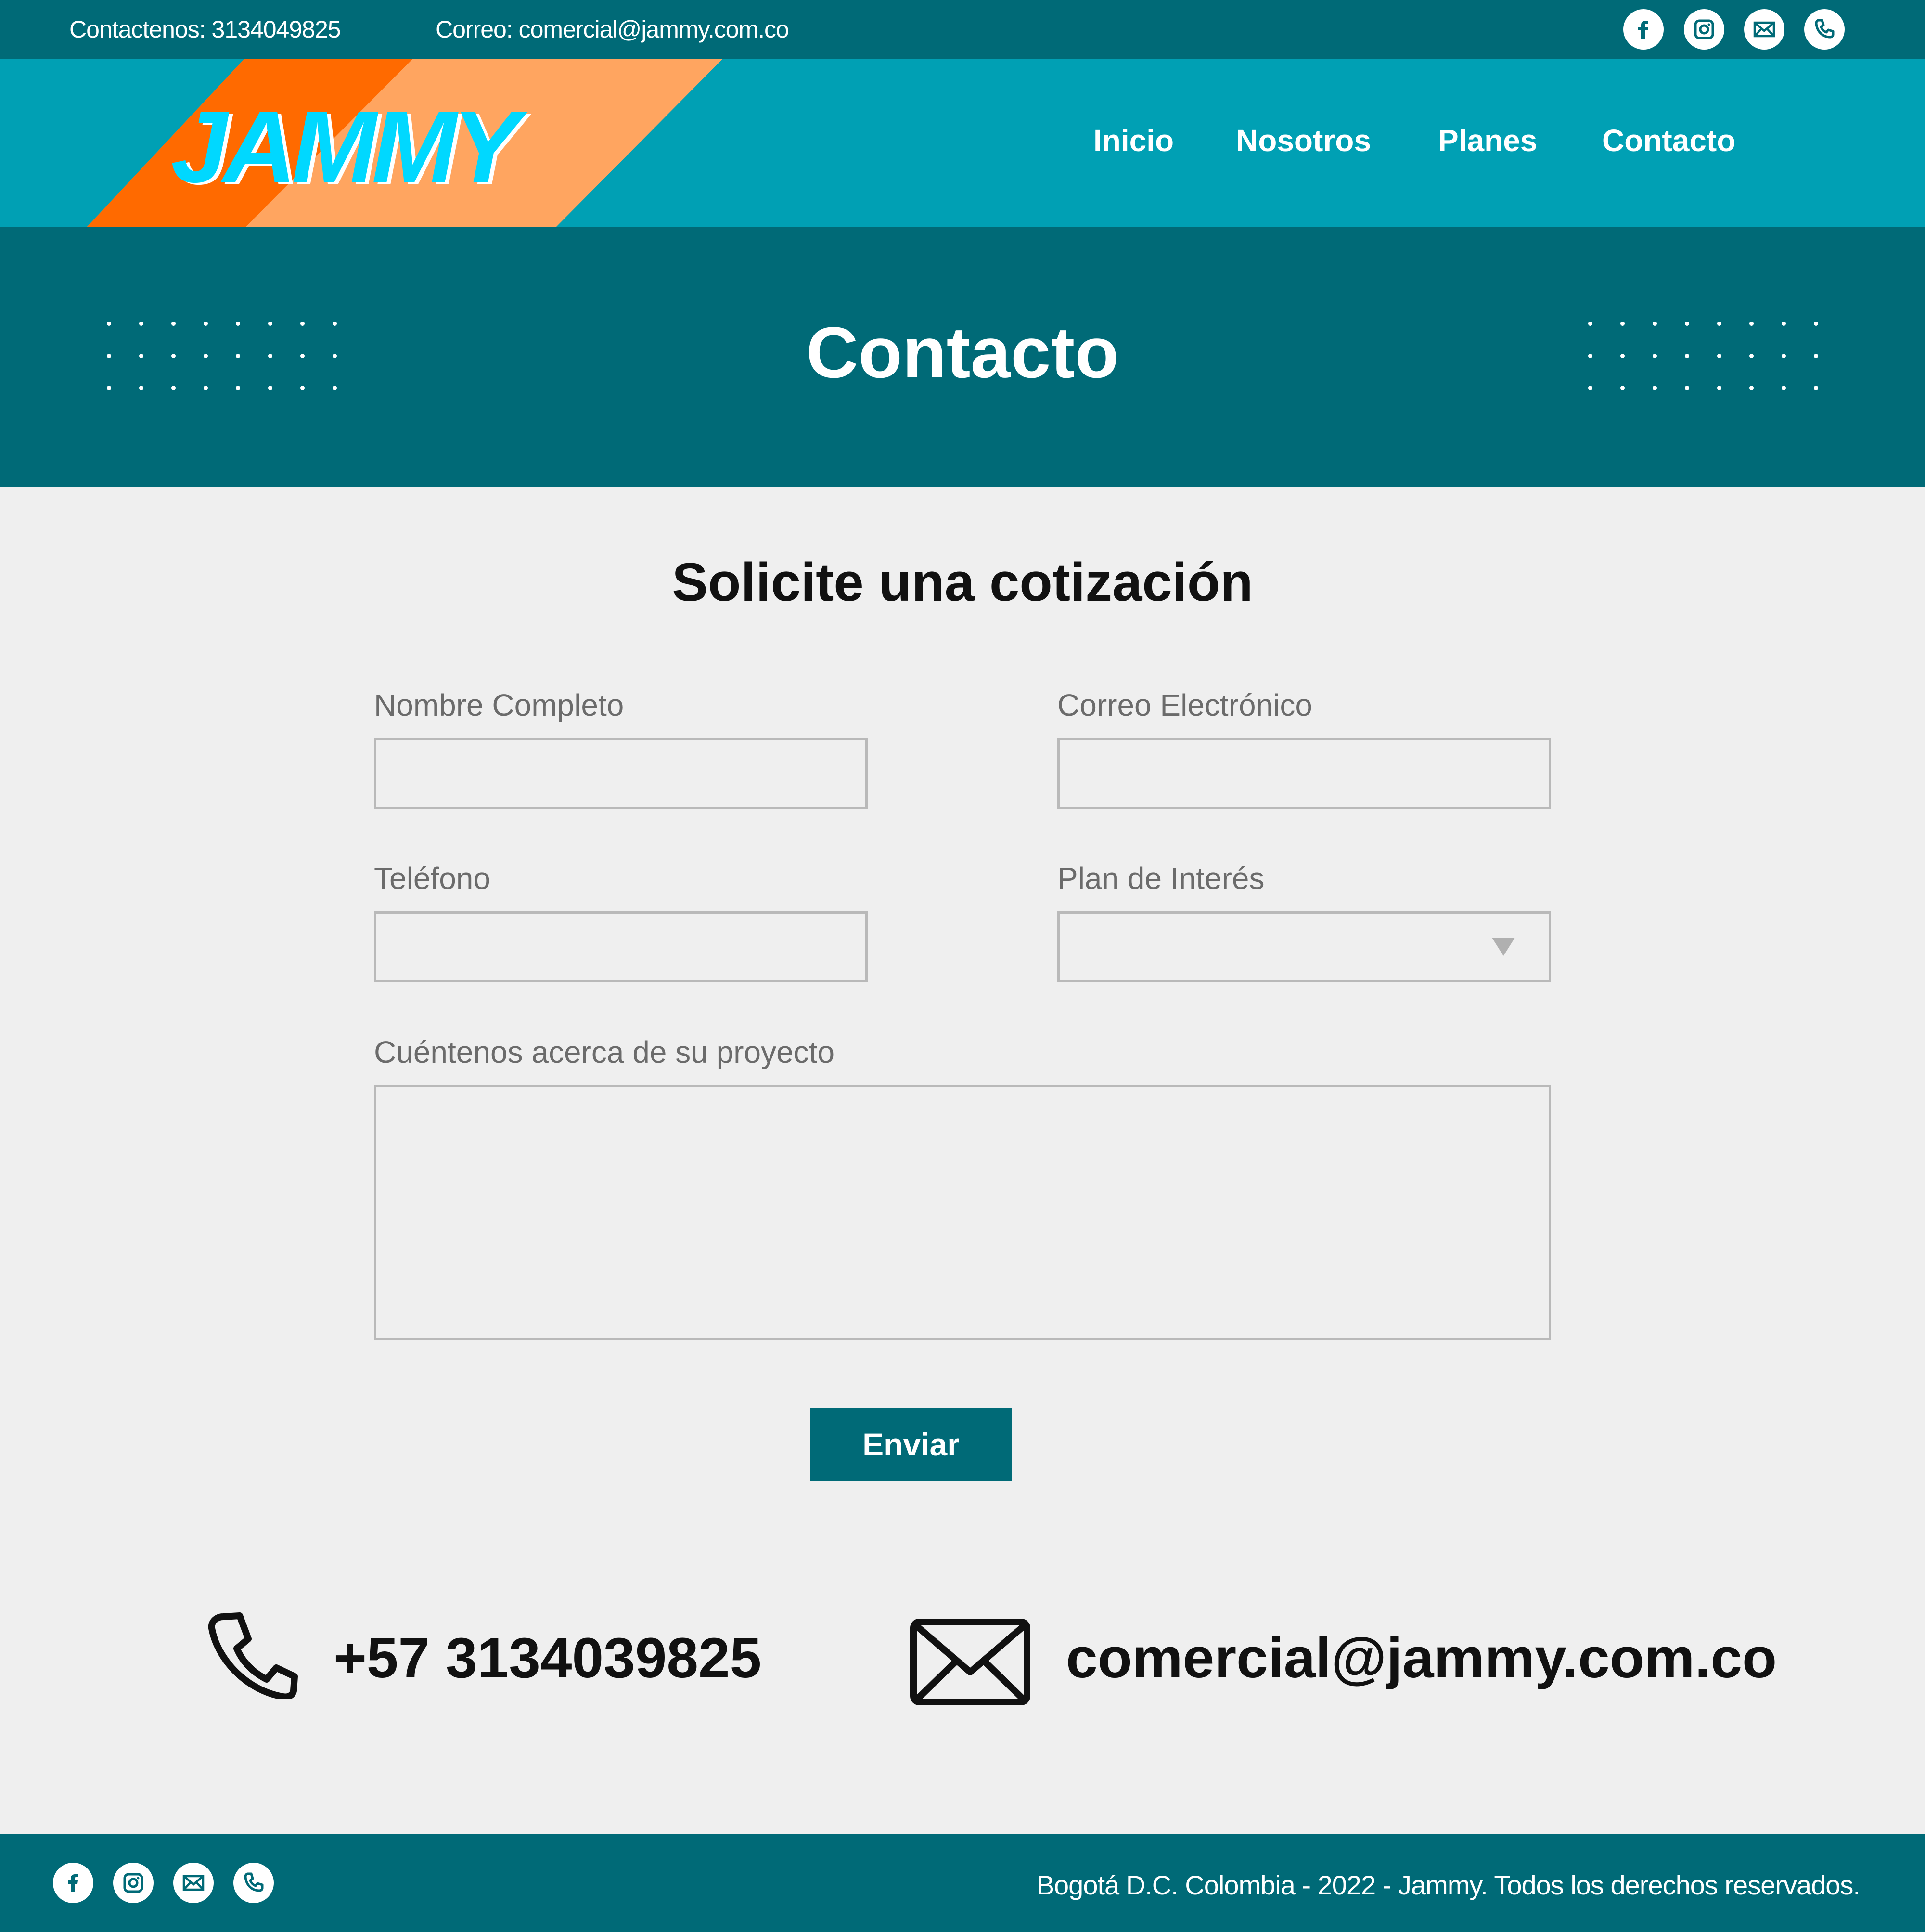  Describe the element at coordinates (962, 1213) in the screenshot. I see `project-textarea` at that location.